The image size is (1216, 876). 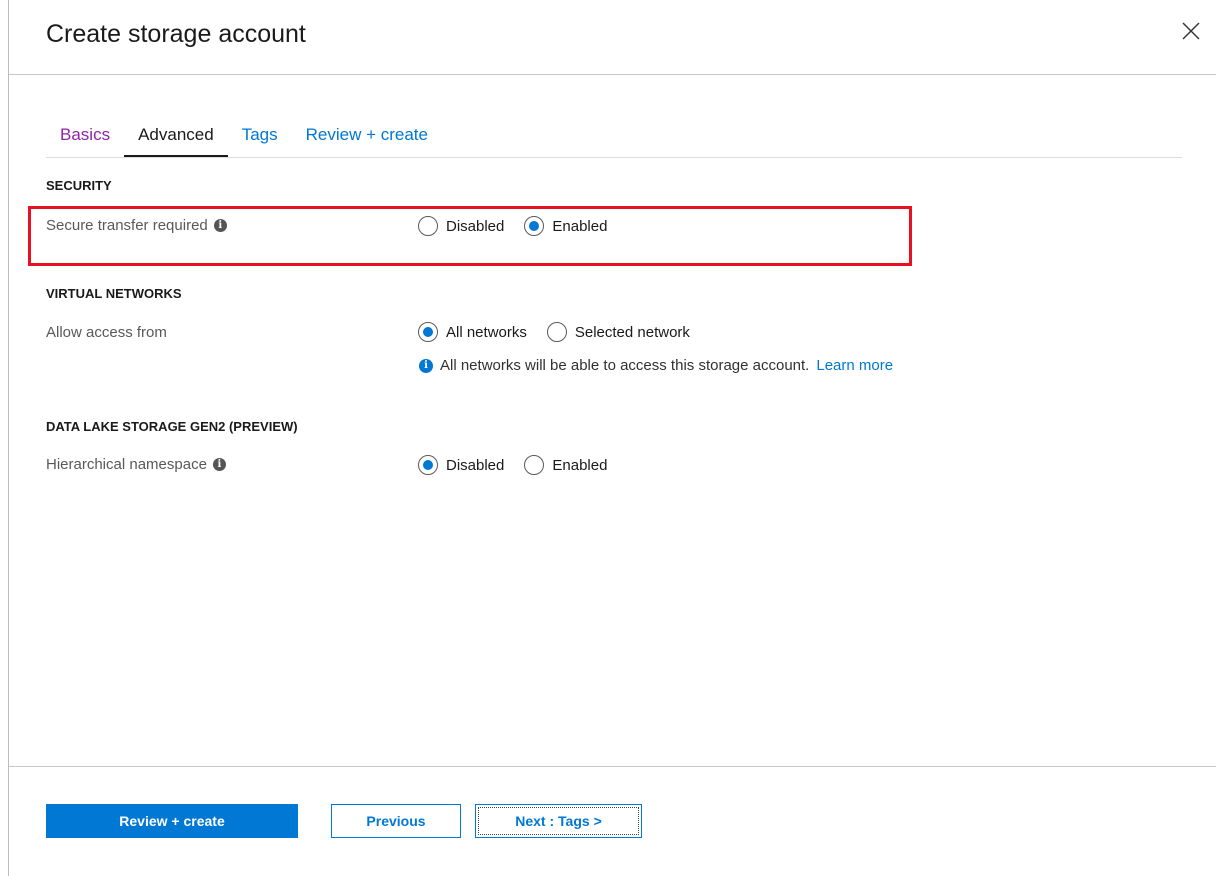 I want to click on radio-label: Selected network, so click(x=632, y=332).